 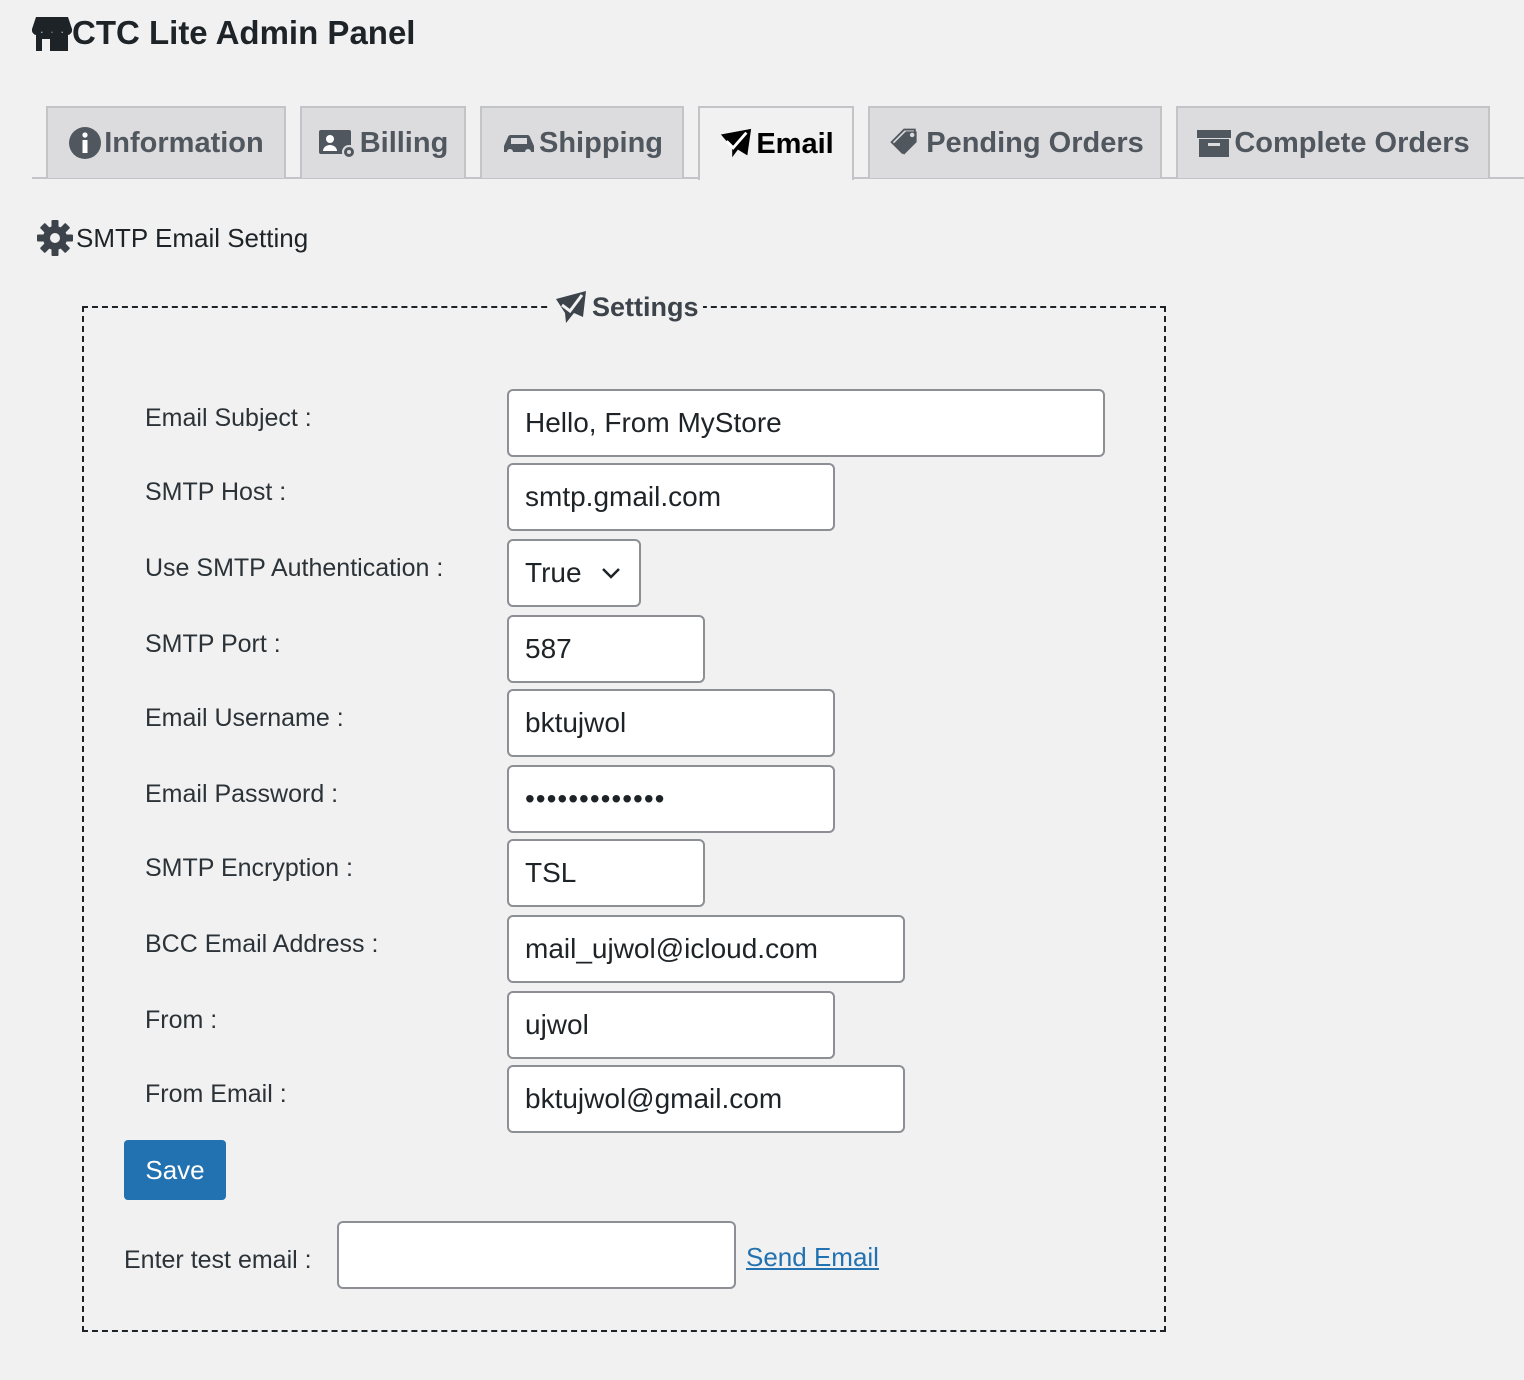 What do you see at coordinates (55, 238) in the screenshot?
I see `gear-icon` at bounding box center [55, 238].